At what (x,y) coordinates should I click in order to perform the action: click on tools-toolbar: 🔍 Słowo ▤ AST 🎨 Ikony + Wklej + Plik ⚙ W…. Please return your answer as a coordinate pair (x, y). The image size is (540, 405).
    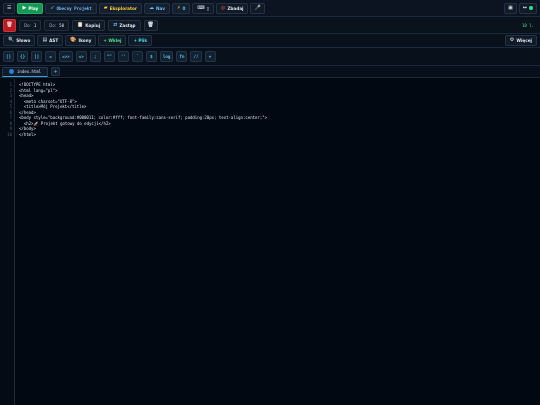
    Looking at the image, I should click on (270, 41).